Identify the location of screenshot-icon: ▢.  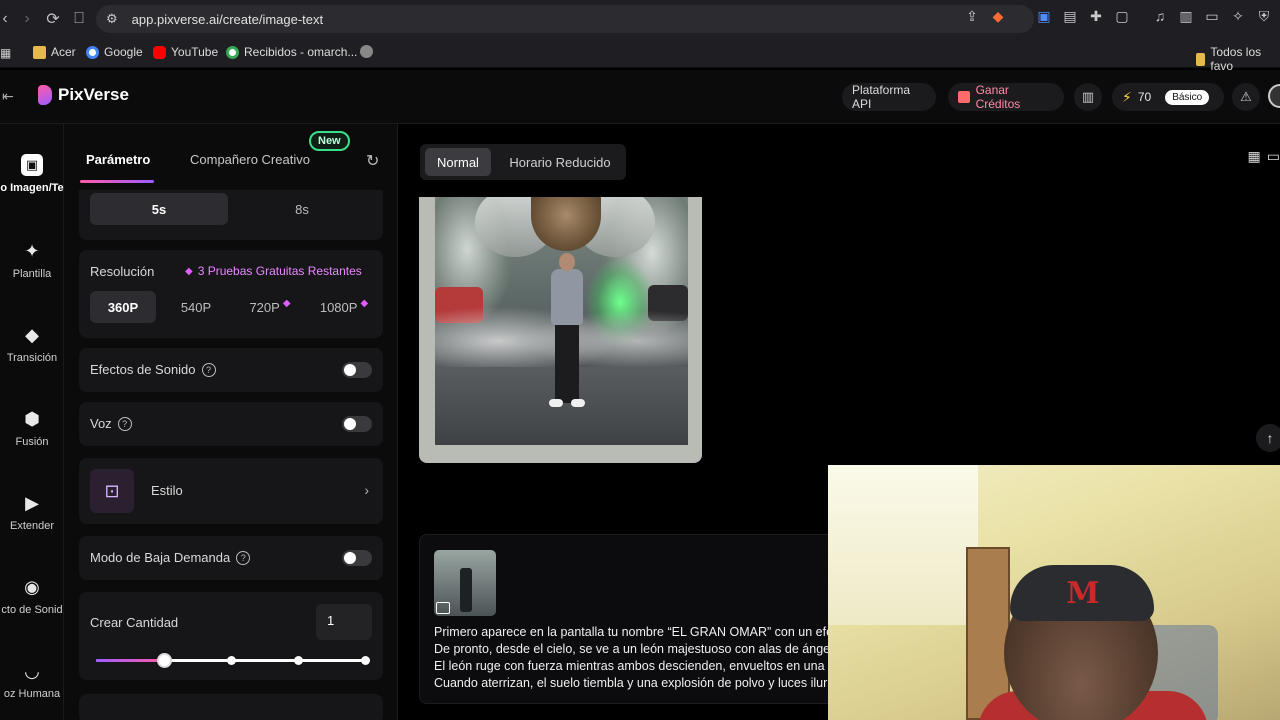
(1122, 16).